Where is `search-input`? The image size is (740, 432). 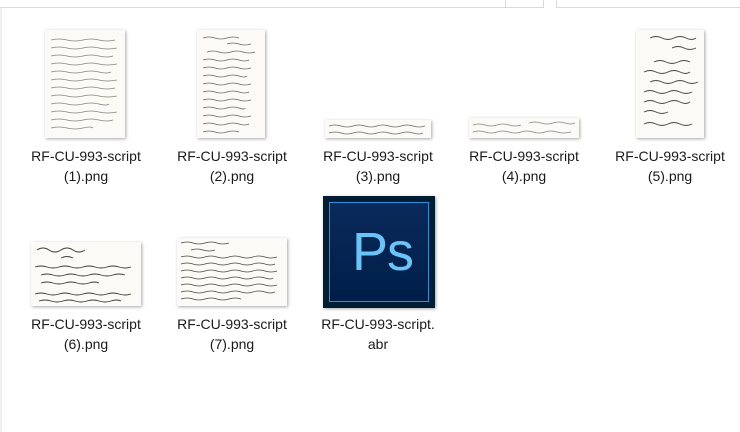 search-input is located at coordinates (648, 4).